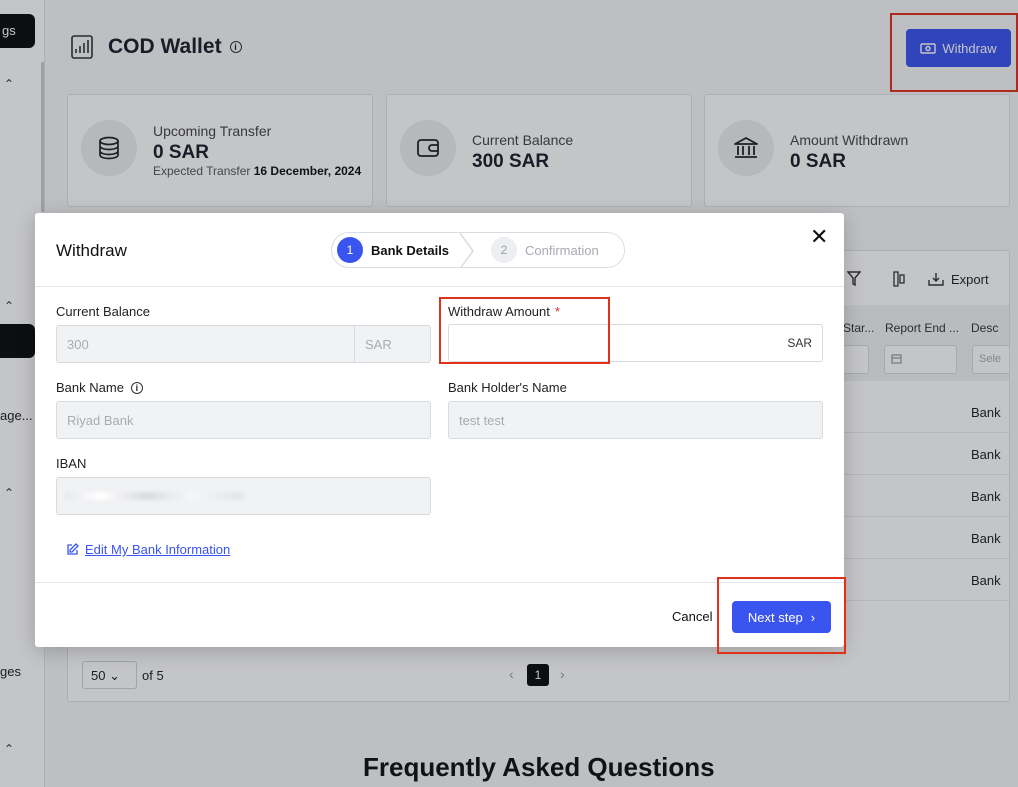 The image size is (1018, 787). Describe the element at coordinates (562, 250) in the screenshot. I see `step-label: Confirmation` at that location.